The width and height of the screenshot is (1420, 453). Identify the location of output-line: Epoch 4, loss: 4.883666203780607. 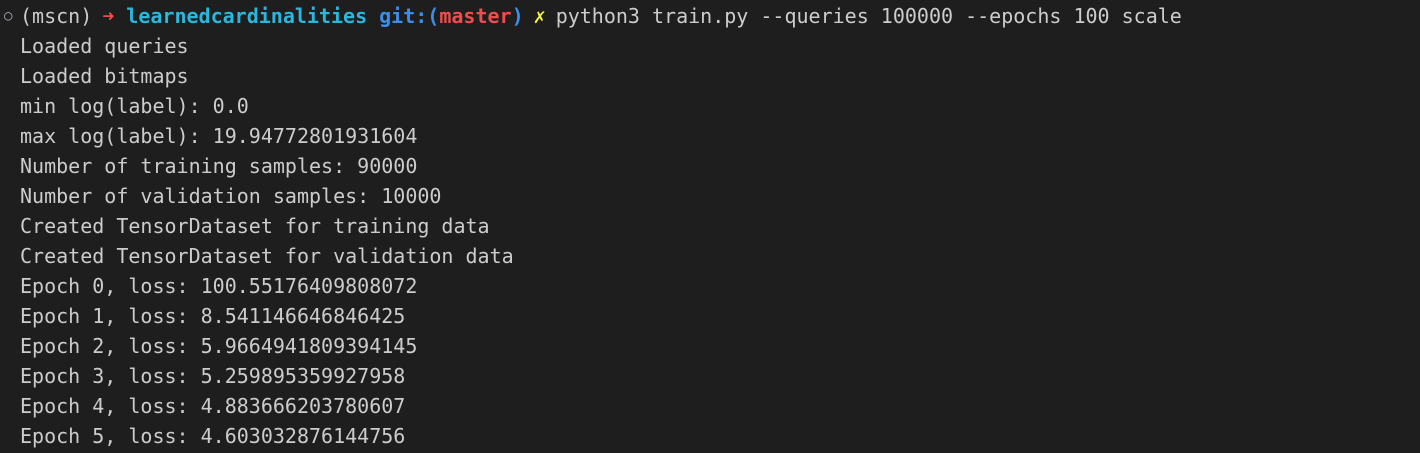
(213, 406).